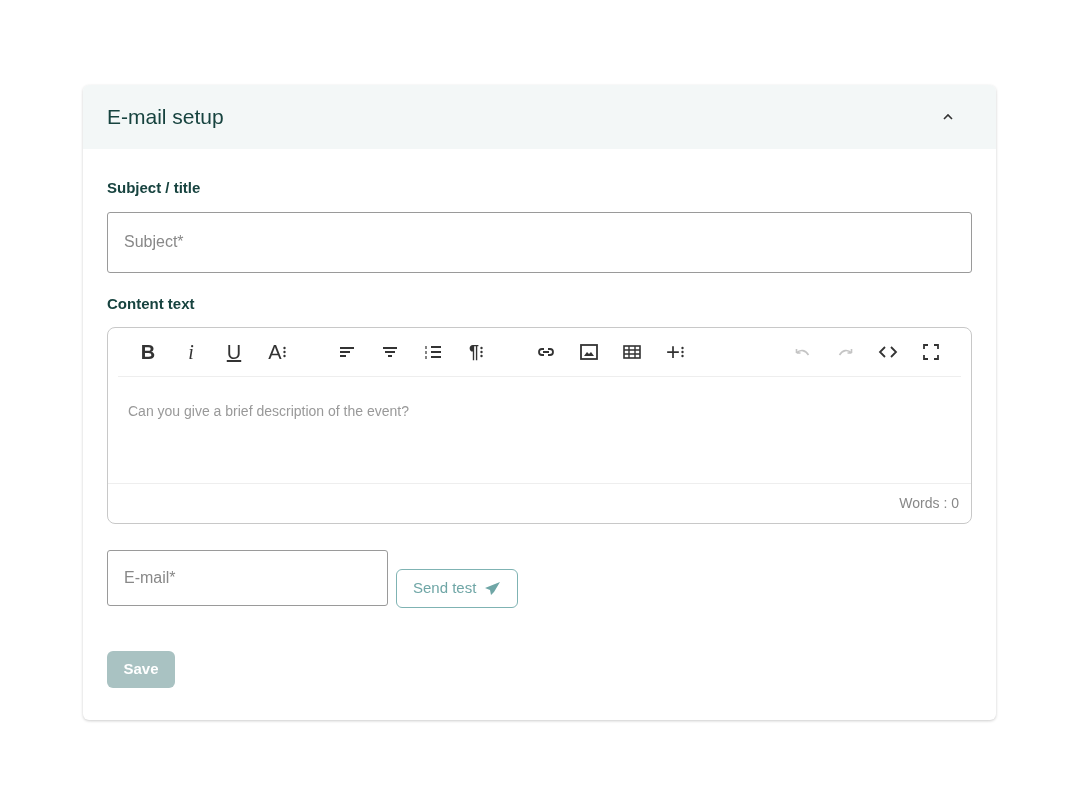 This screenshot has height=800, width=1080. I want to click on email-field: E-mail*, so click(247, 578).